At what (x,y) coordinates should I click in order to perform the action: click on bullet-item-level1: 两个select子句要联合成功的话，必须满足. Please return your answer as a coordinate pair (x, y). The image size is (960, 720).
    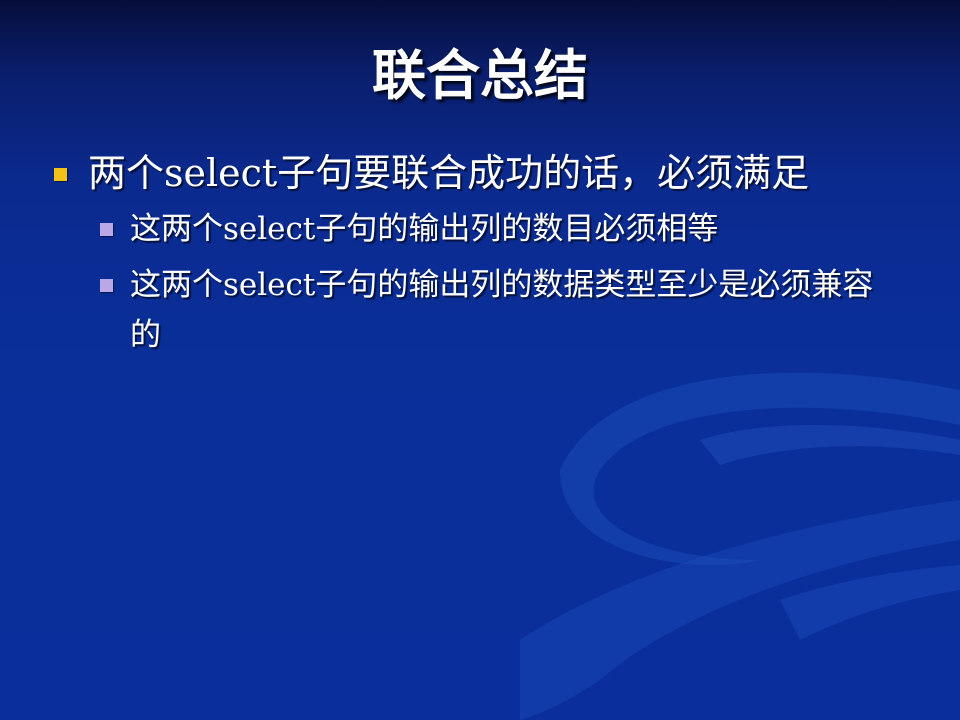
    Looking at the image, I should click on (480, 173).